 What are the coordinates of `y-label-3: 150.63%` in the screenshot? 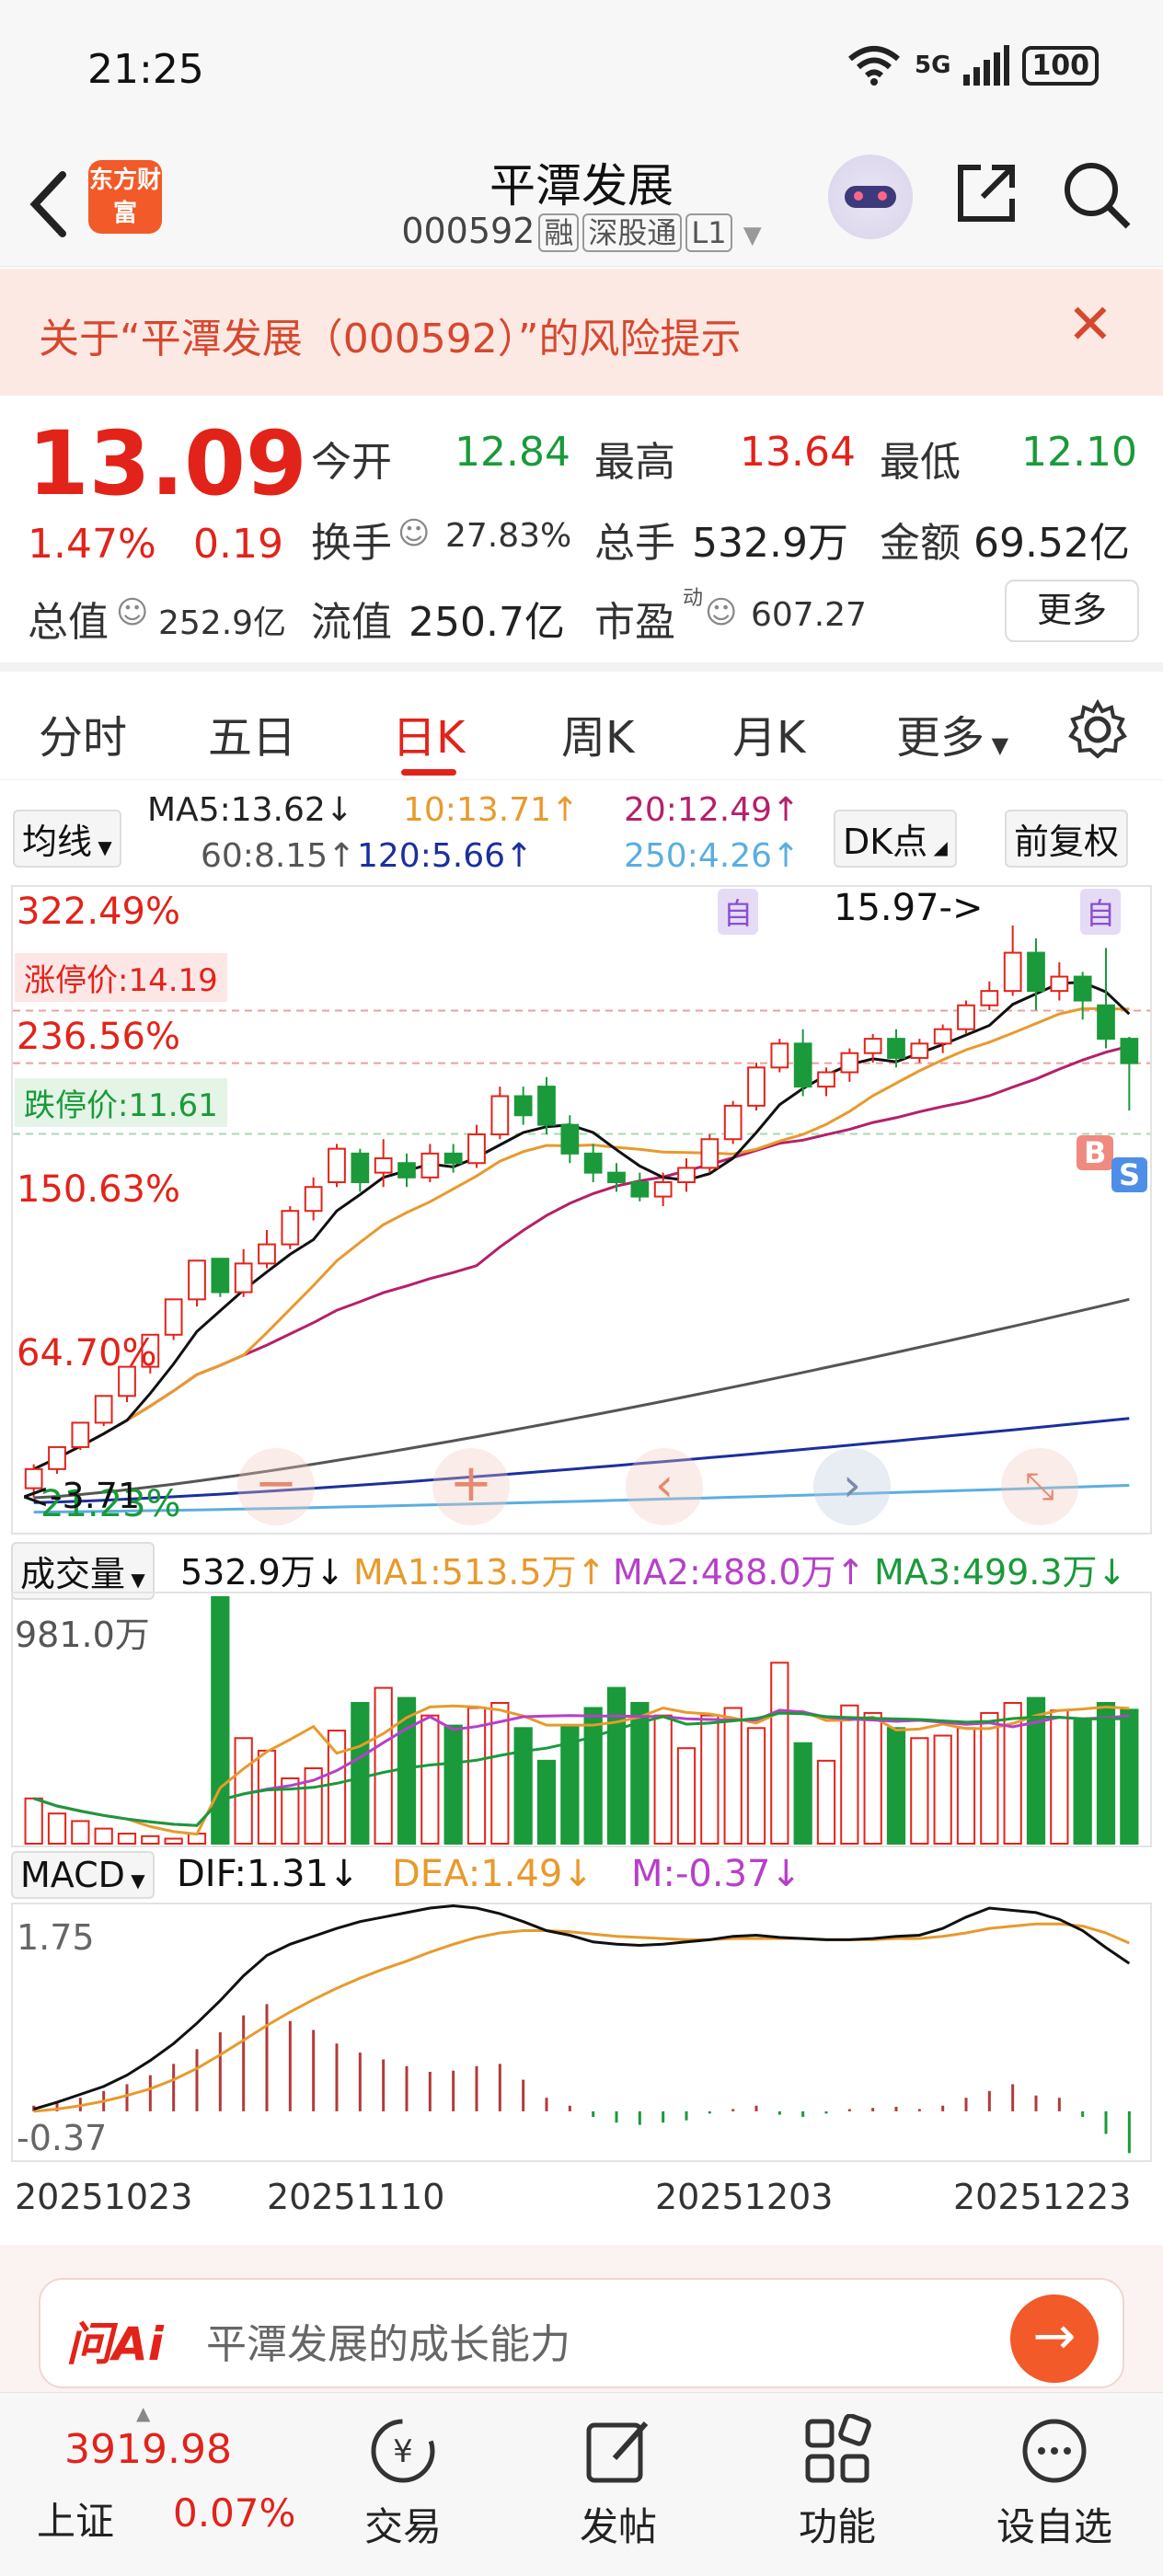 It's located at (99, 1189).